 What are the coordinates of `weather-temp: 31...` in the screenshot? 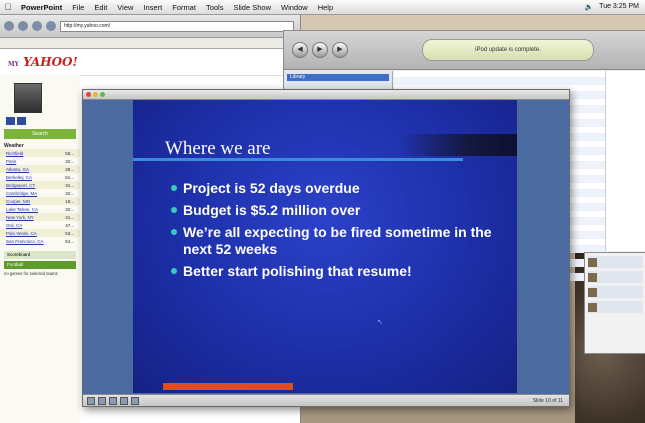 It's located at (69, 185).